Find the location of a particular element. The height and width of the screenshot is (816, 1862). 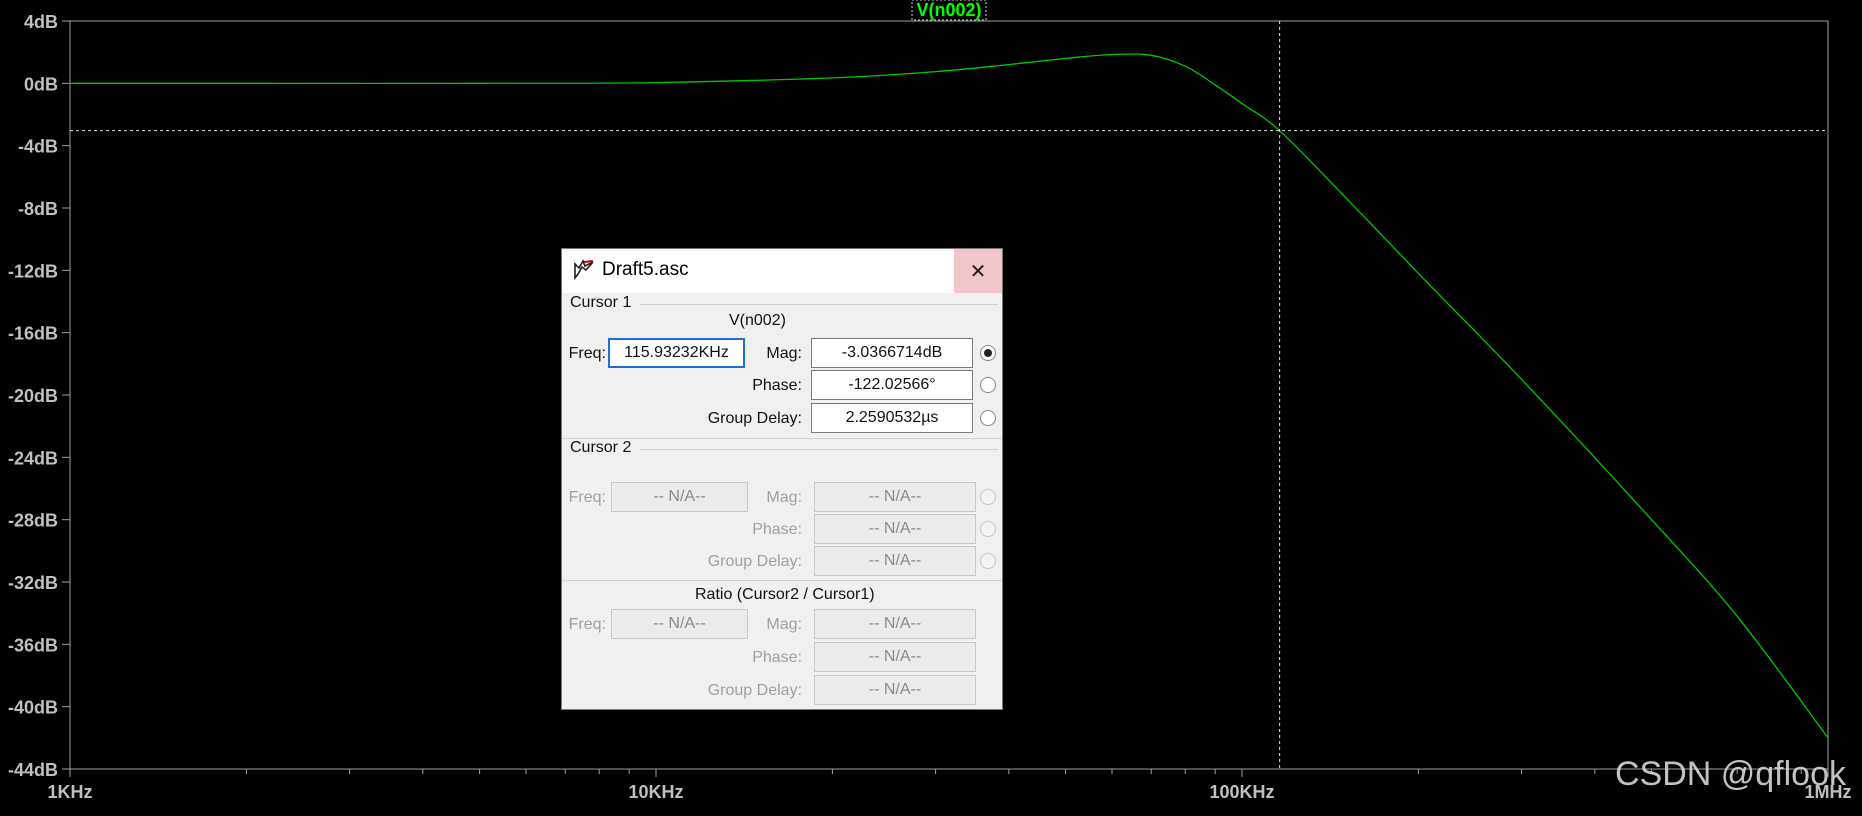

ratio-groupdelay-value: -- N/A-- is located at coordinates (895, 690).